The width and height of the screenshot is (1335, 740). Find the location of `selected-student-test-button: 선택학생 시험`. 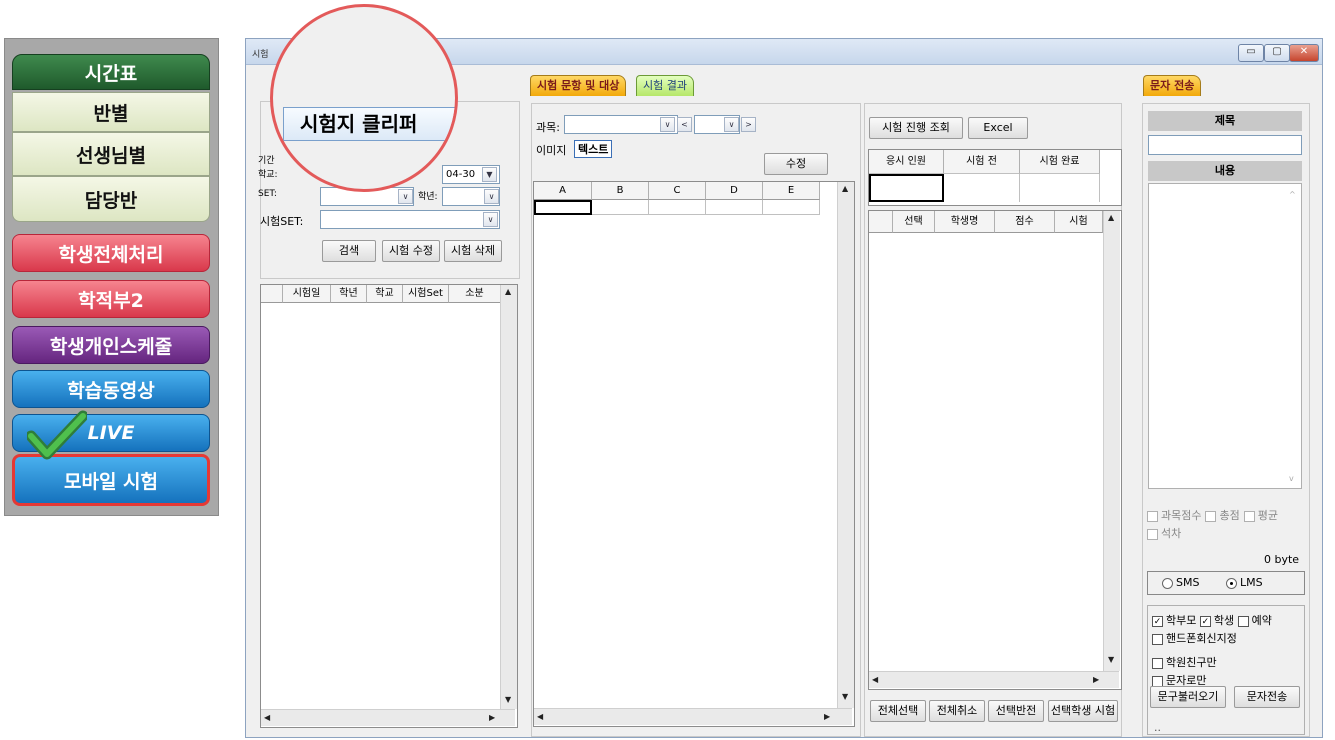

selected-student-test-button: 선택학생 시험 is located at coordinates (1083, 711).